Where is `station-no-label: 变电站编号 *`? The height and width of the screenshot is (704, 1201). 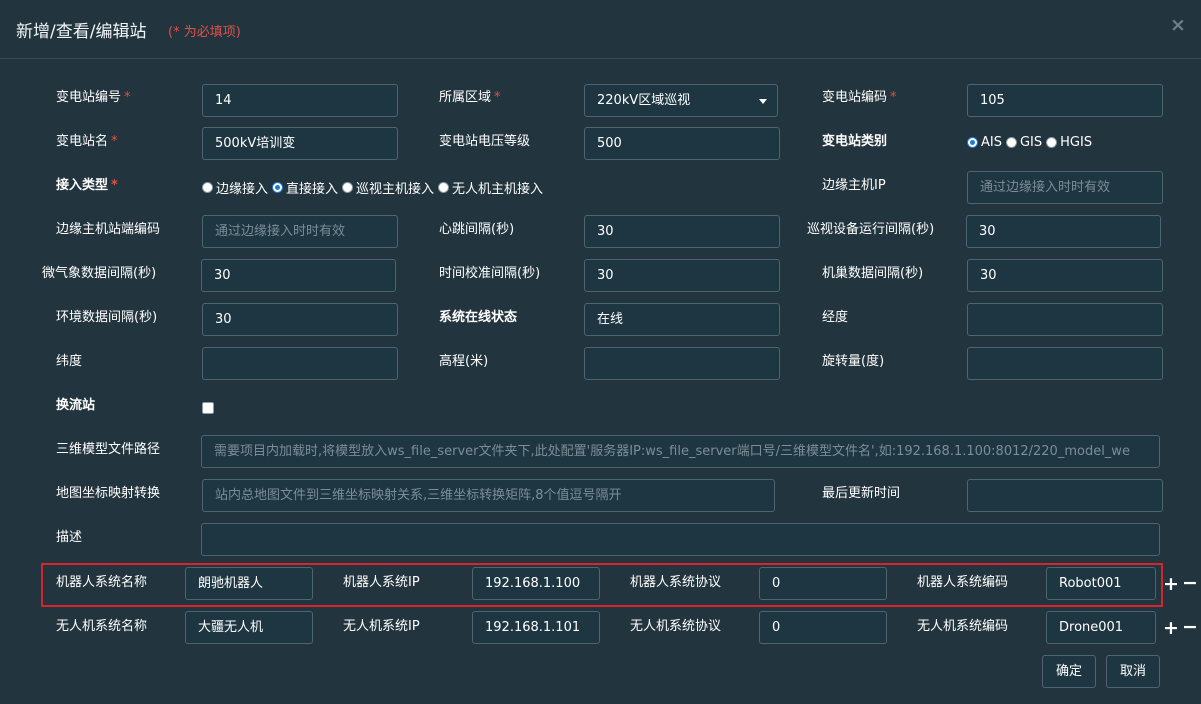 station-no-label: 变电站编号 * is located at coordinates (93, 97).